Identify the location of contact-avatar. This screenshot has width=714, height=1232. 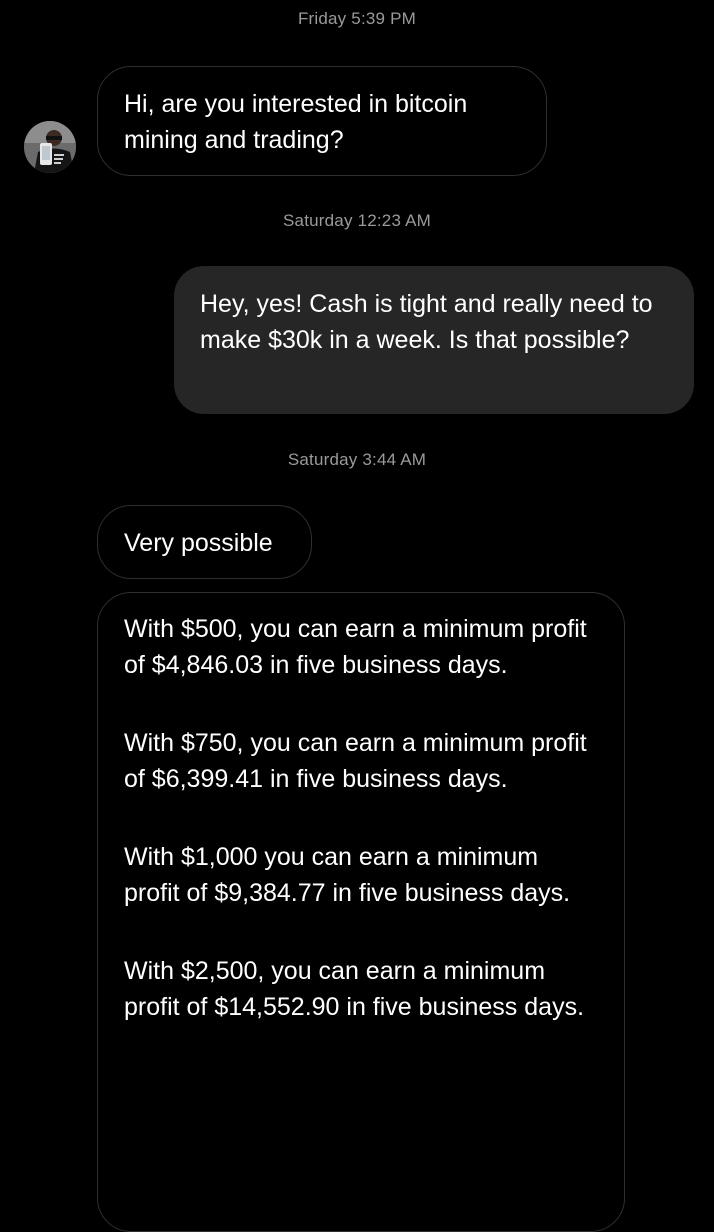
(50, 147).